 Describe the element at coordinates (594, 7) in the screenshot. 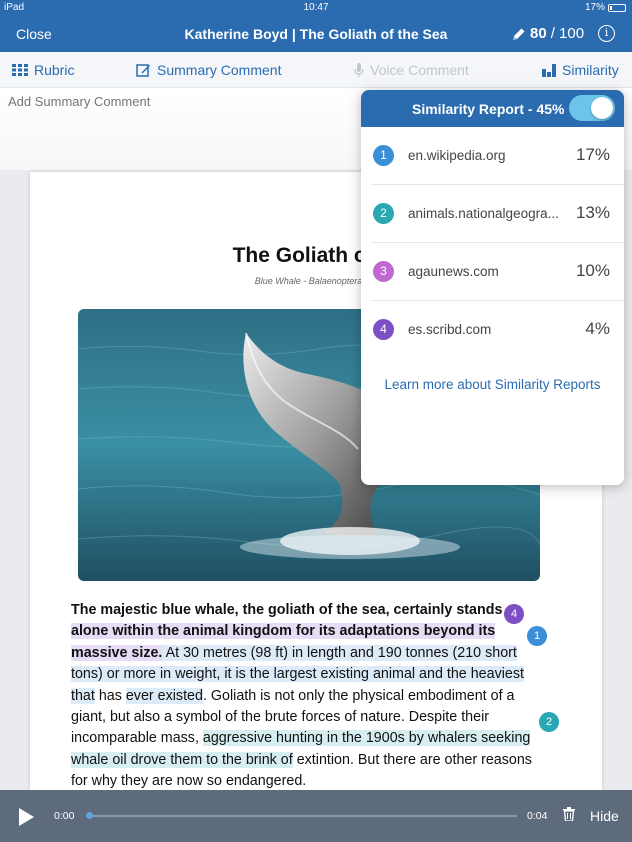

I see `battery-percent: 17%` at that location.